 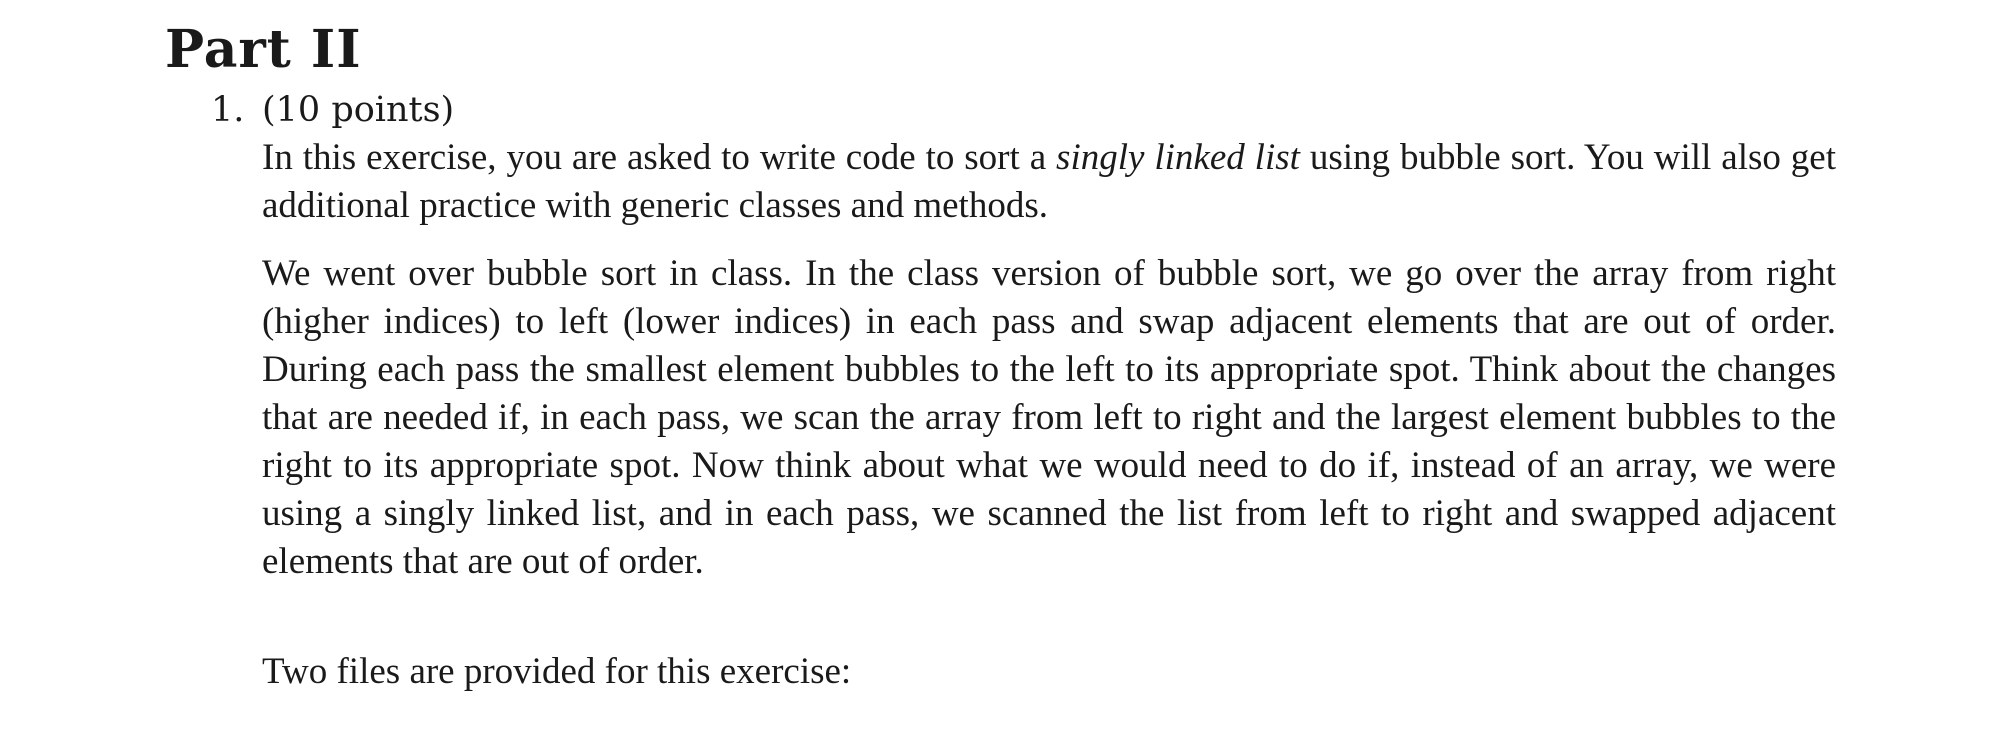 I want to click on item-points: (10 points), so click(x=358, y=110).